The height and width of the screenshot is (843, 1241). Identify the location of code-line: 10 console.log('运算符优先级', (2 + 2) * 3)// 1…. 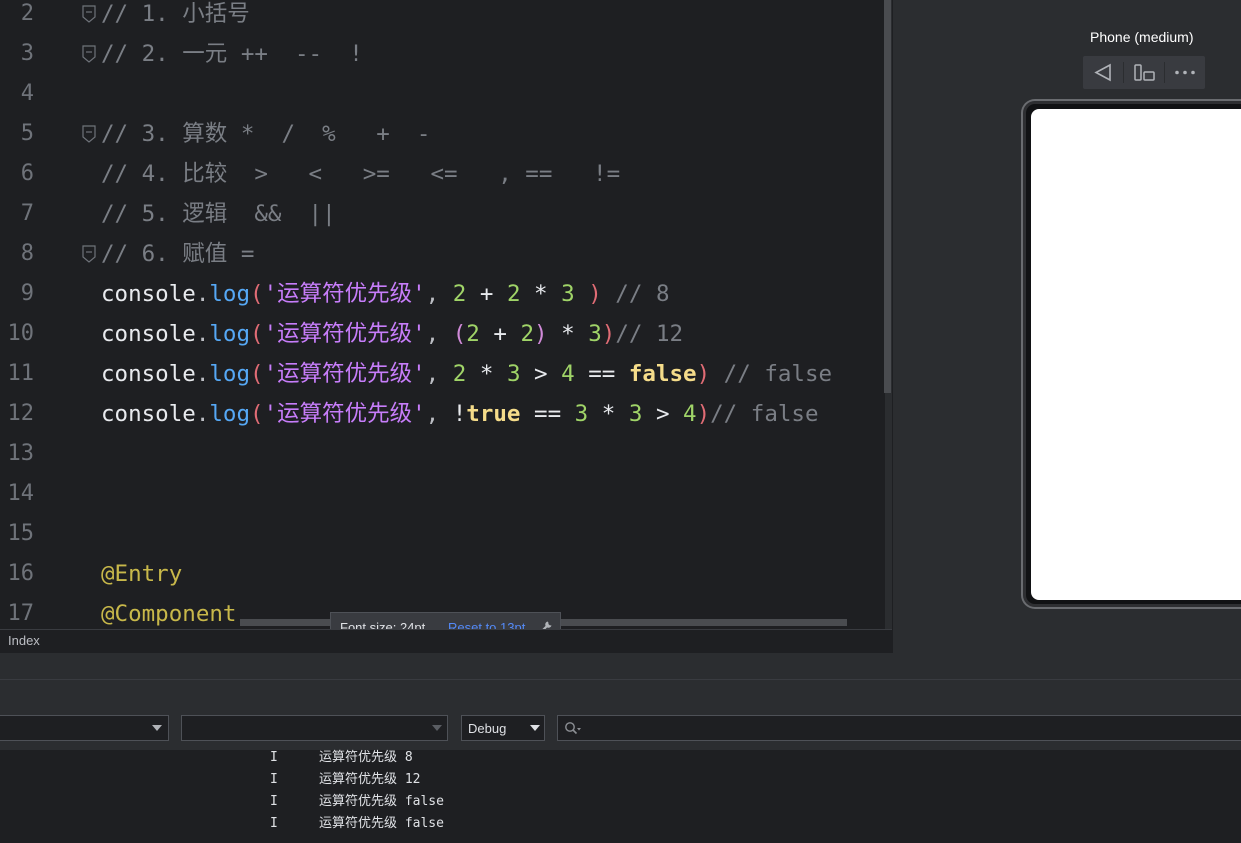
(442, 334).